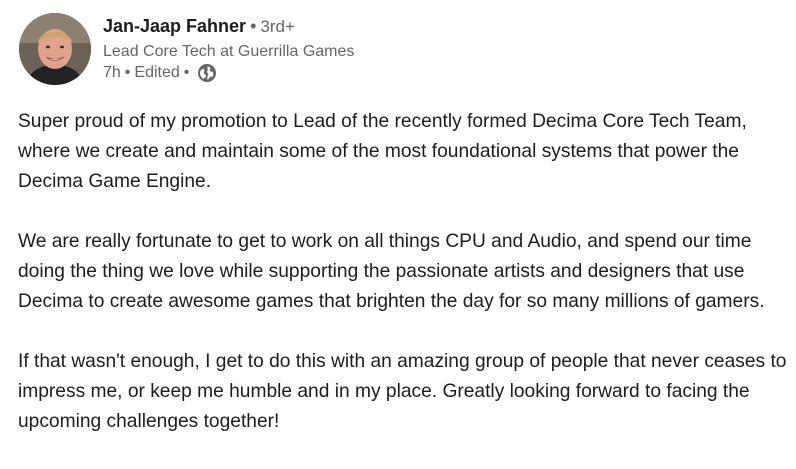  I want to click on edited-label: Edited, so click(157, 72).